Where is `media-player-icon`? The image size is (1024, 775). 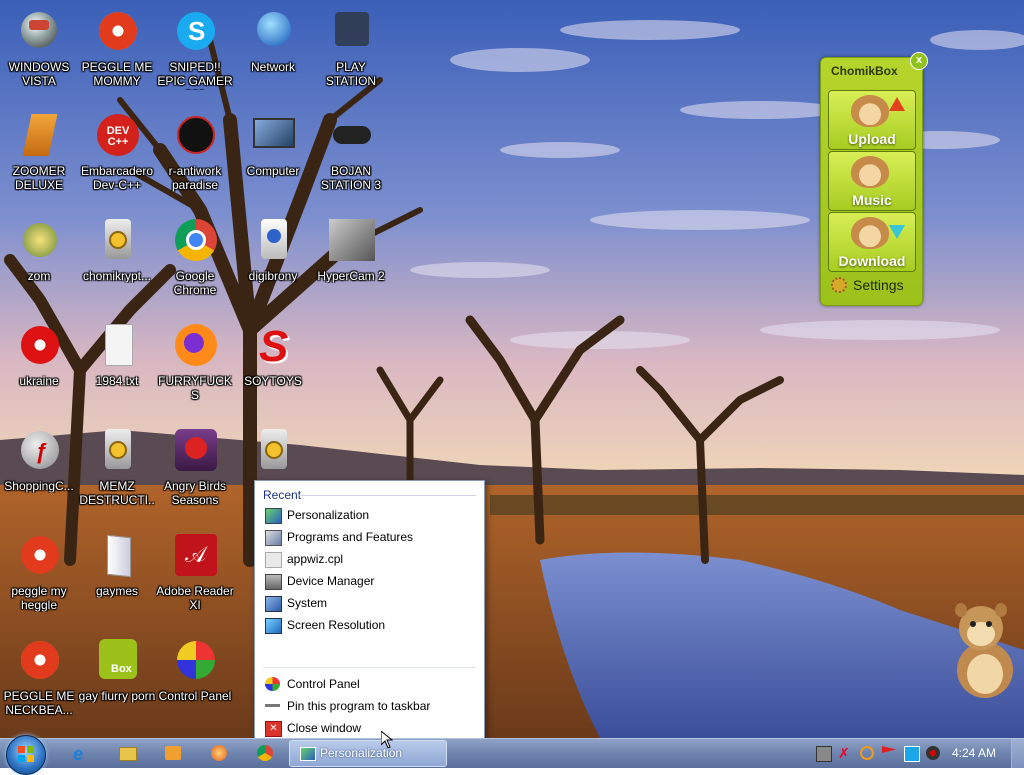
media-player-icon is located at coordinates (173, 753).